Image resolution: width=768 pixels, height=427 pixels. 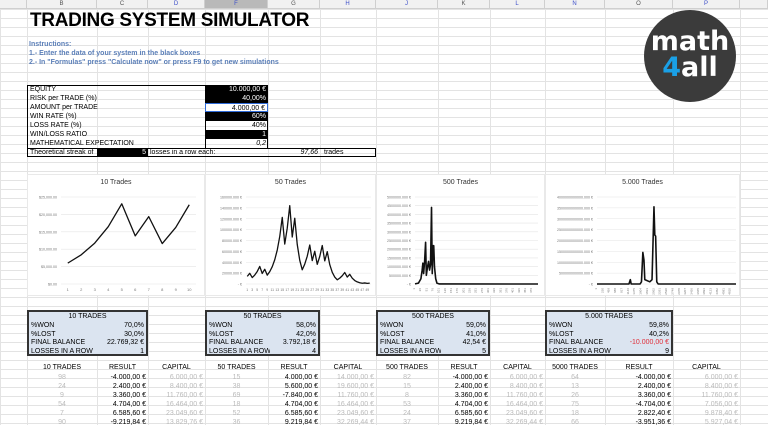 I want to click on x-tick-label: 226, so click(x=469, y=290).